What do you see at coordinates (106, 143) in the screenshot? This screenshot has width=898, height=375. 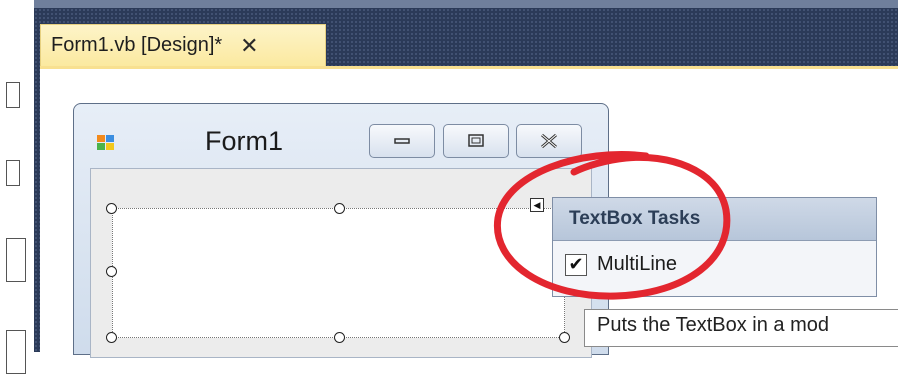 I see `form-icon` at bounding box center [106, 143].